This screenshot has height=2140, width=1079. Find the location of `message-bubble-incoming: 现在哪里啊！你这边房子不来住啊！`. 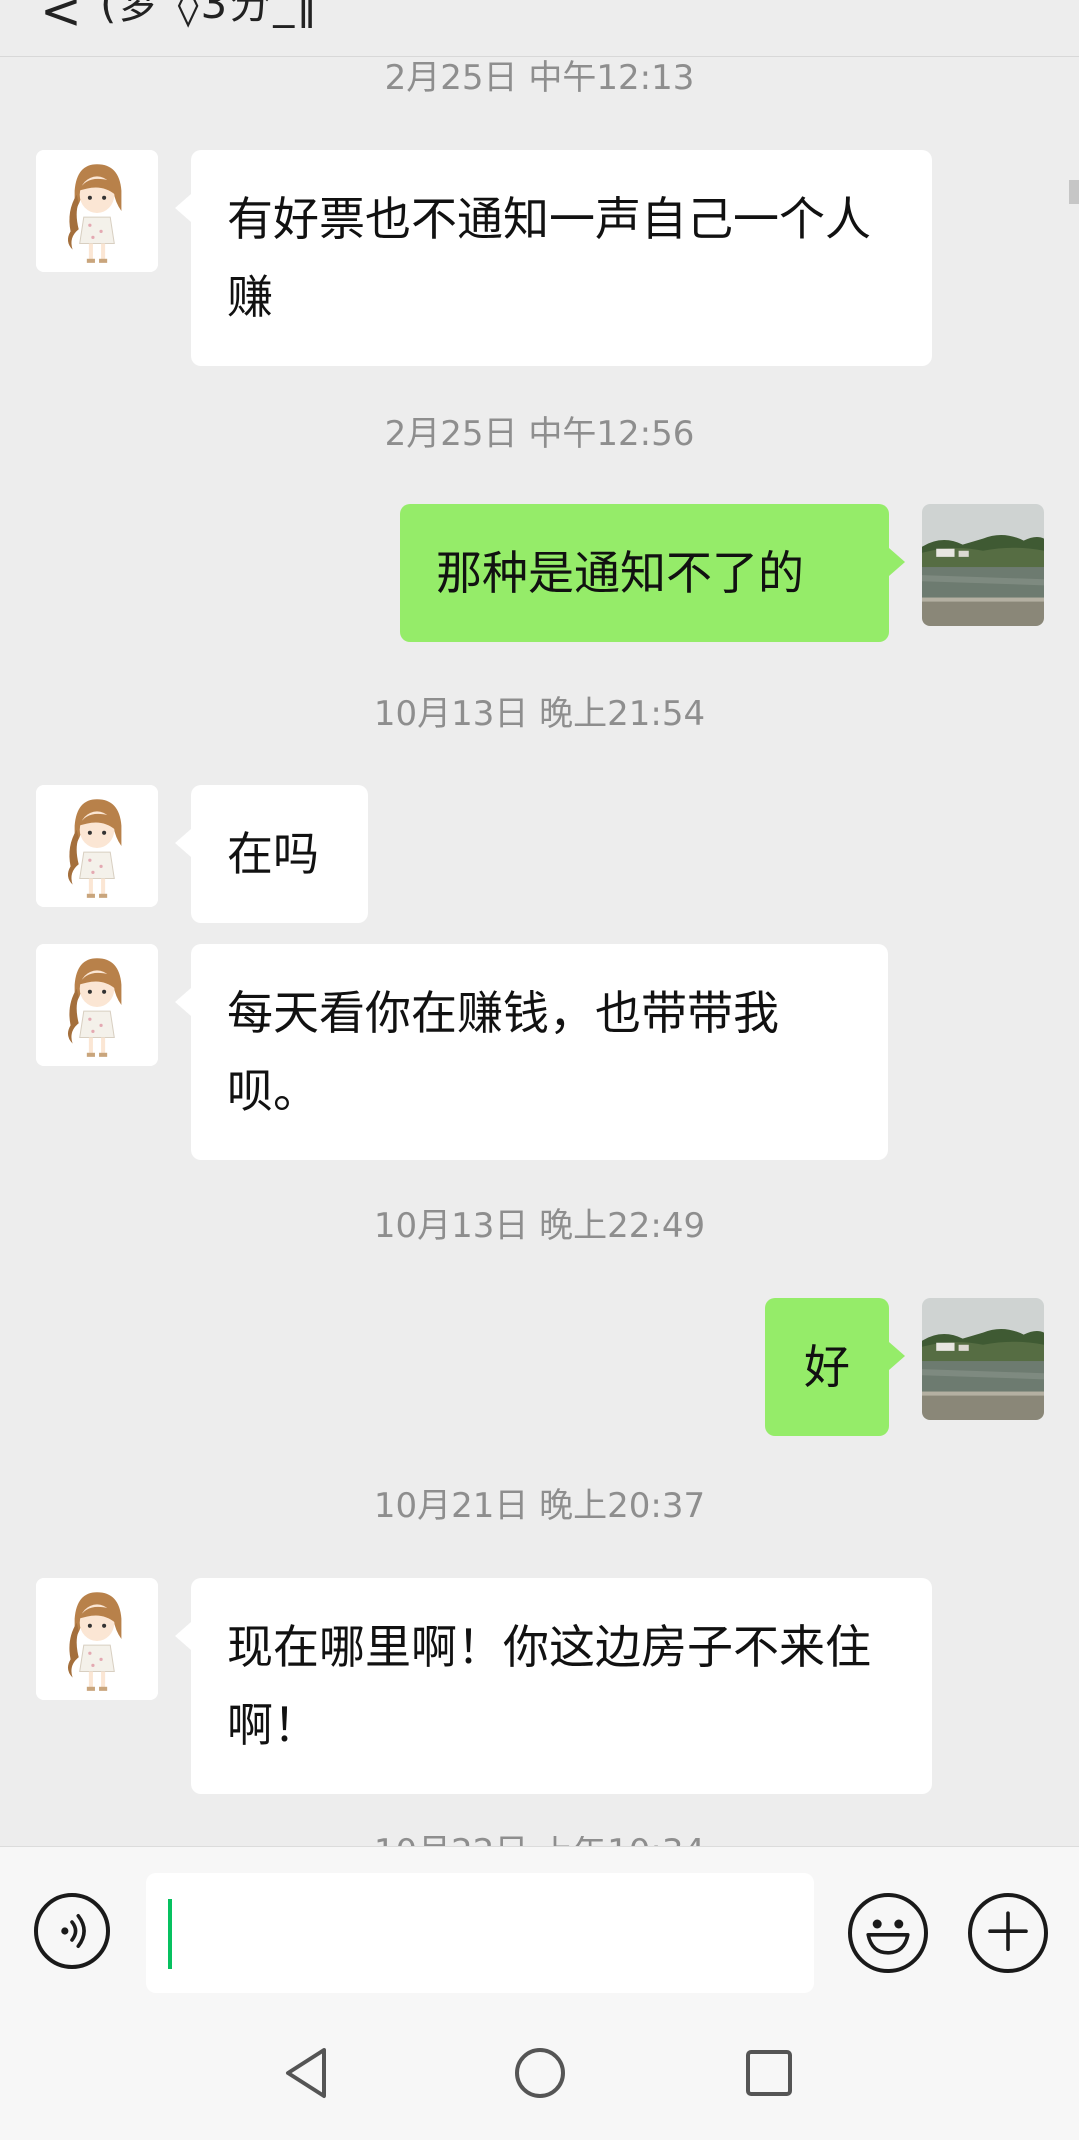

message-bubble-incoming: 现在哪里啊！你这边房子不来住啊！ is located at coordinates (553, 1686).